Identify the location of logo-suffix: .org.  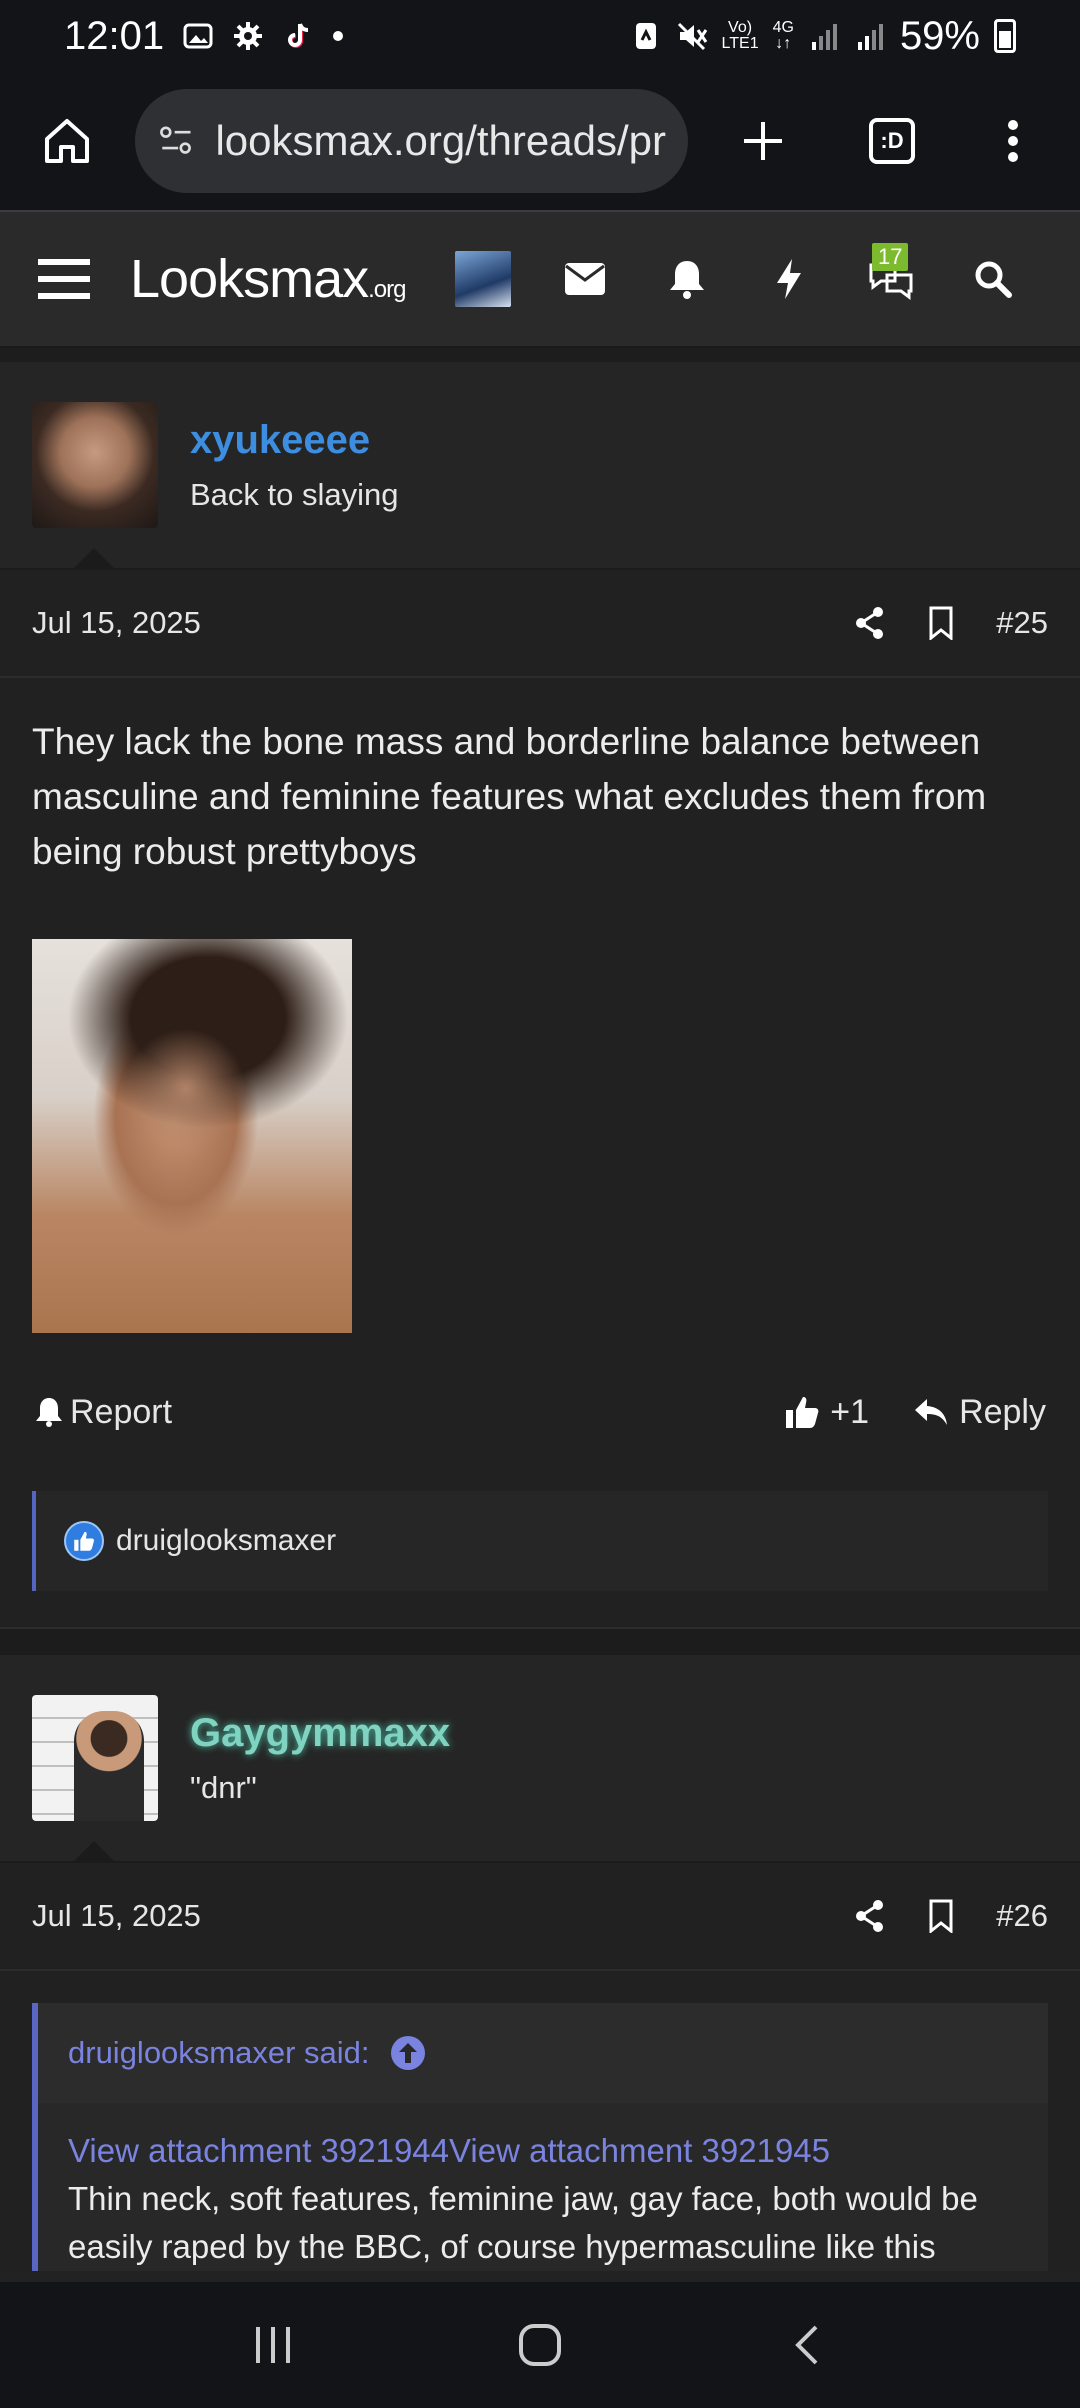
(387, 289).